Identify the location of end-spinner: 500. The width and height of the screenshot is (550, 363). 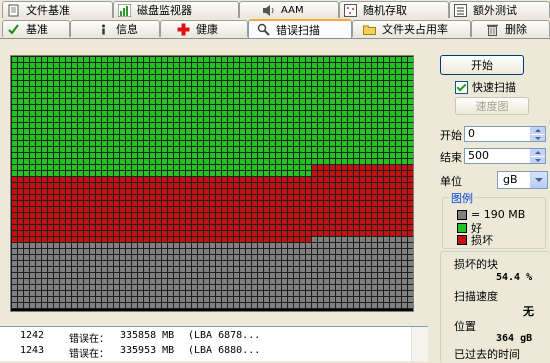
(505, 156).